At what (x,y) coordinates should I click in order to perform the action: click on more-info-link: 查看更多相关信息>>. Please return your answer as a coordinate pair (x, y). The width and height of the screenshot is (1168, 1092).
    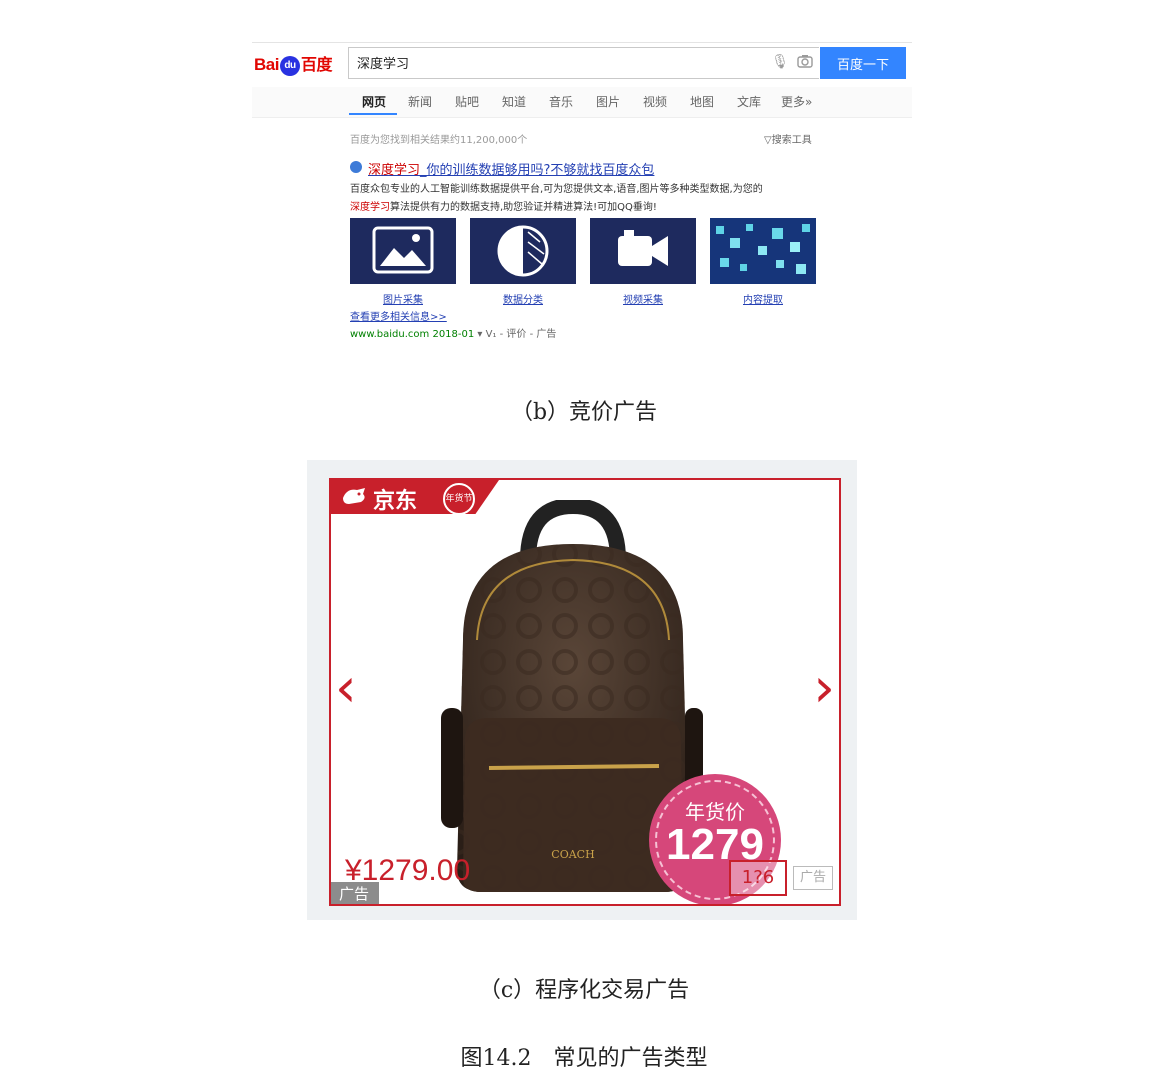
    Looking at the image, I should click on (398, 315).